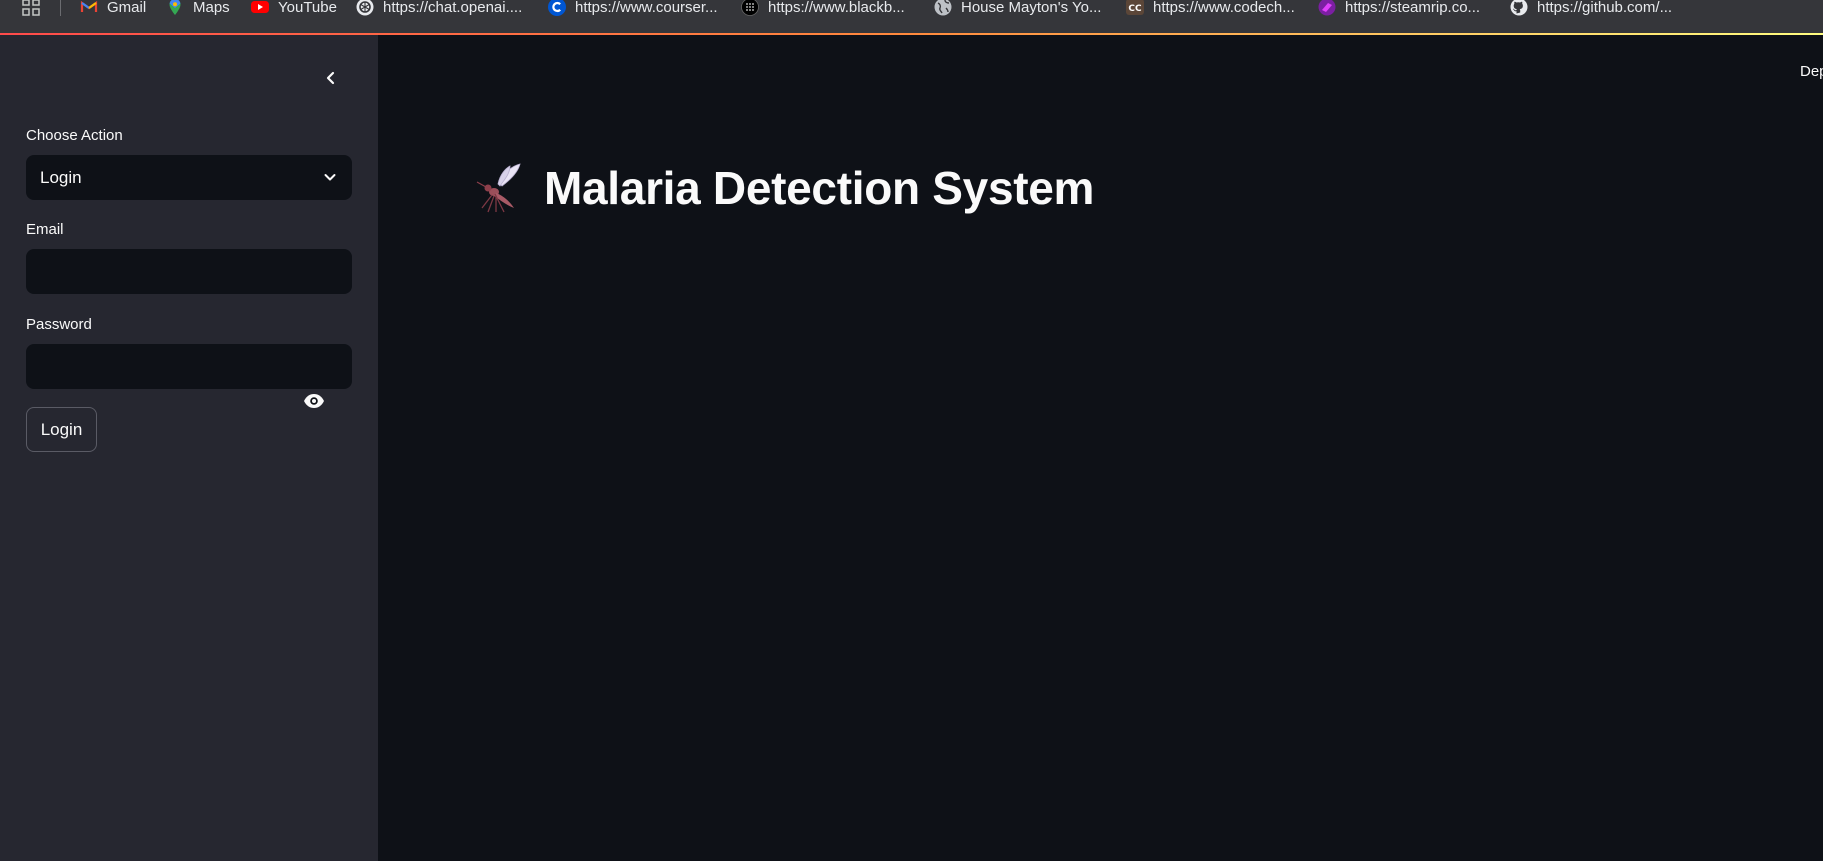 Image resolution: width=1823 pixels, height=861 pixels. I want to click on email-label: Email, so click(45, 229).